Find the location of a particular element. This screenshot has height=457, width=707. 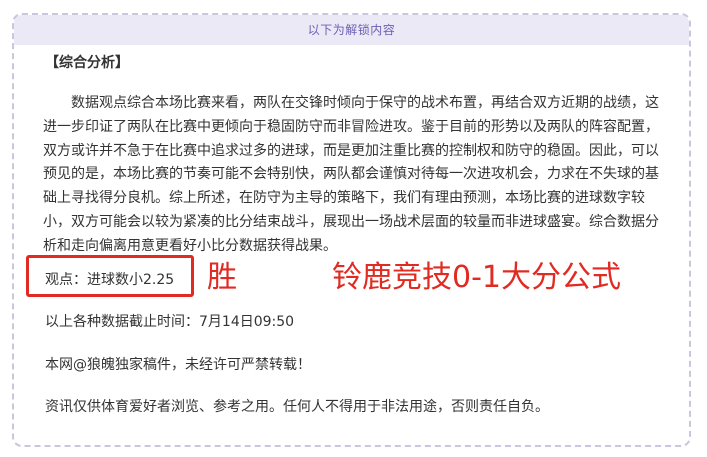

disclaimer-text: 资讯仅供体育爱好者浏览、参考之用。任何人不得用于非法用途，否则责任自负。 is located at coordinates (297, 407).